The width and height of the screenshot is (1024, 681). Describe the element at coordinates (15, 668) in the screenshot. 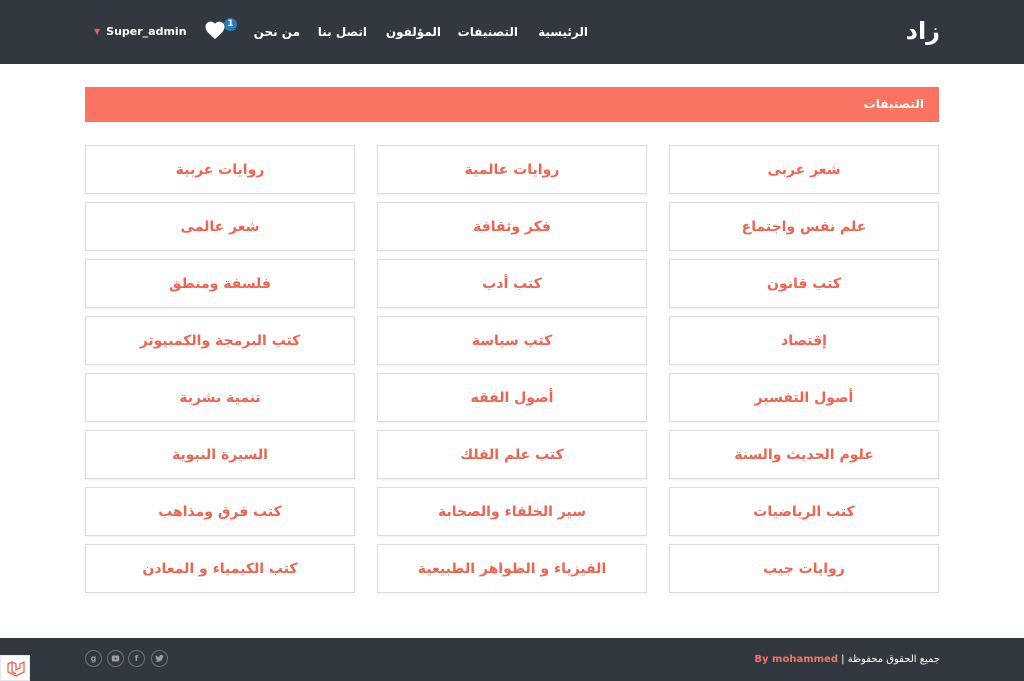

I see `laravel-debug-icon` at that location.